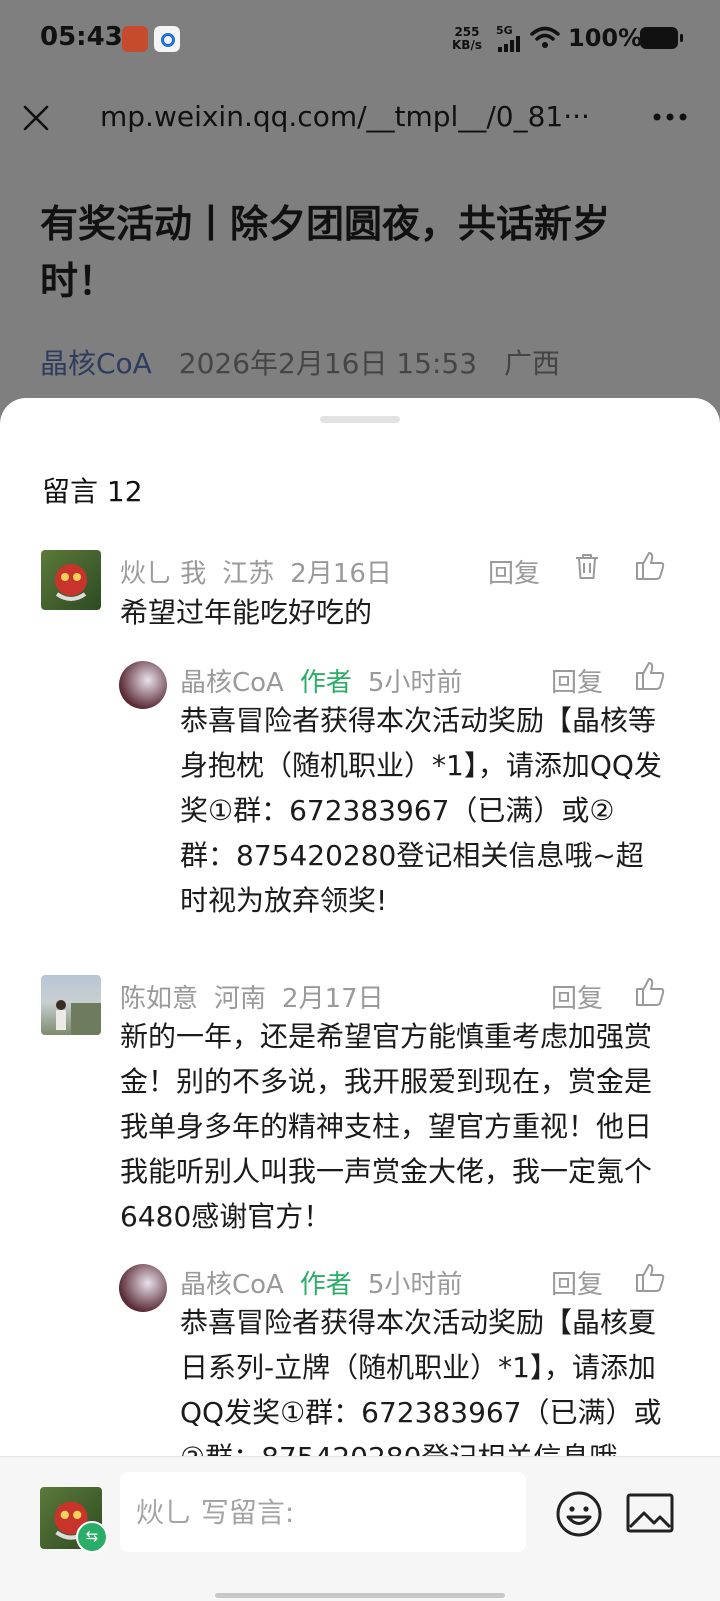 This screenshot has height=1601, width=720. Describe the element at coordinates (163, 574) in the screenshot. I see `comment-username: 炏乚 我` at that location.